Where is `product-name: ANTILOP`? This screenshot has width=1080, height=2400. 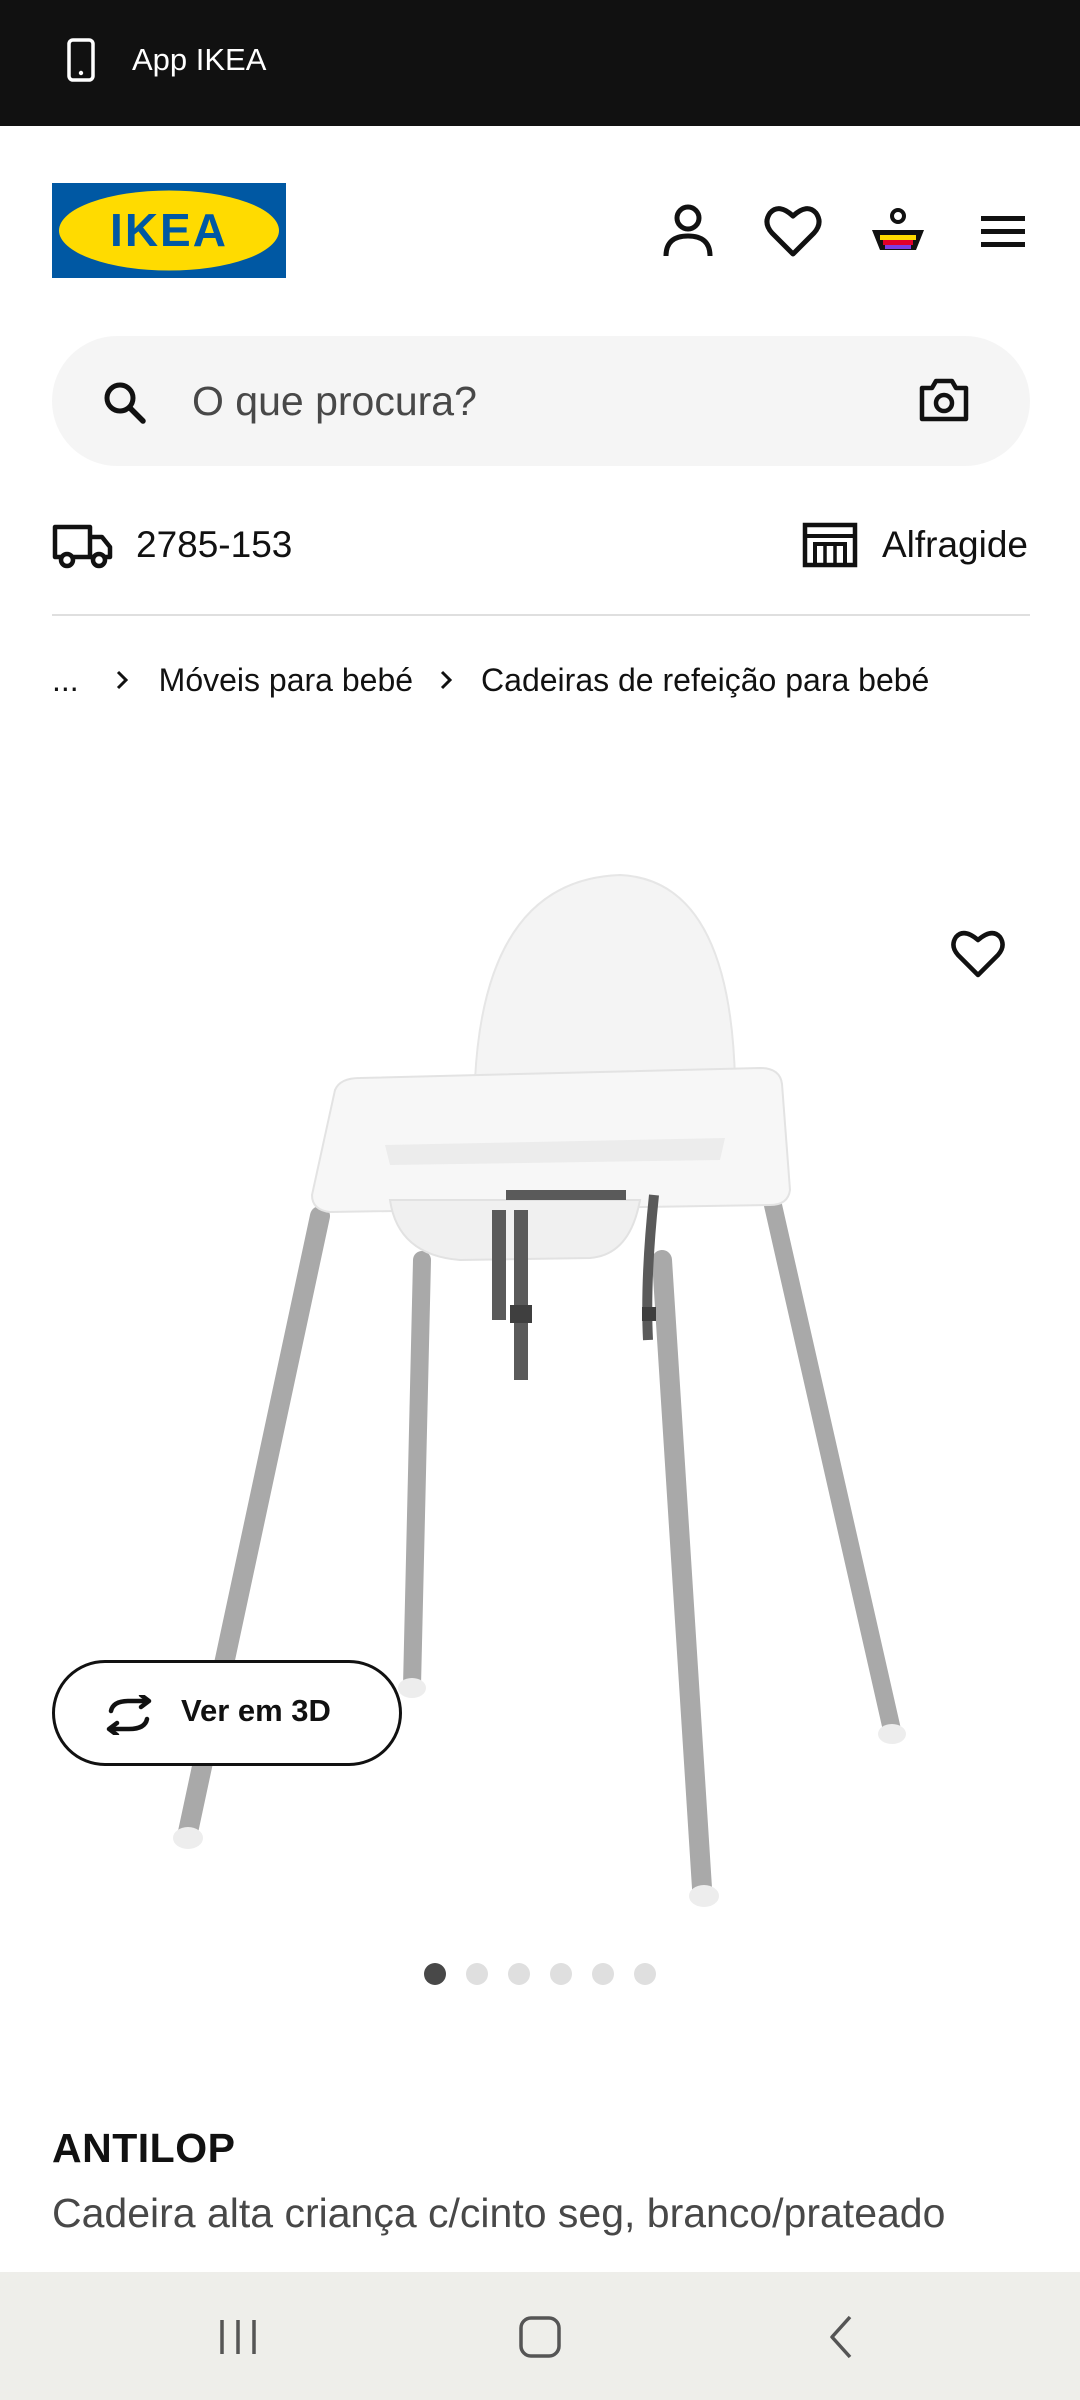 product-name: ANTILOP is located at coordinates (144, 2148).